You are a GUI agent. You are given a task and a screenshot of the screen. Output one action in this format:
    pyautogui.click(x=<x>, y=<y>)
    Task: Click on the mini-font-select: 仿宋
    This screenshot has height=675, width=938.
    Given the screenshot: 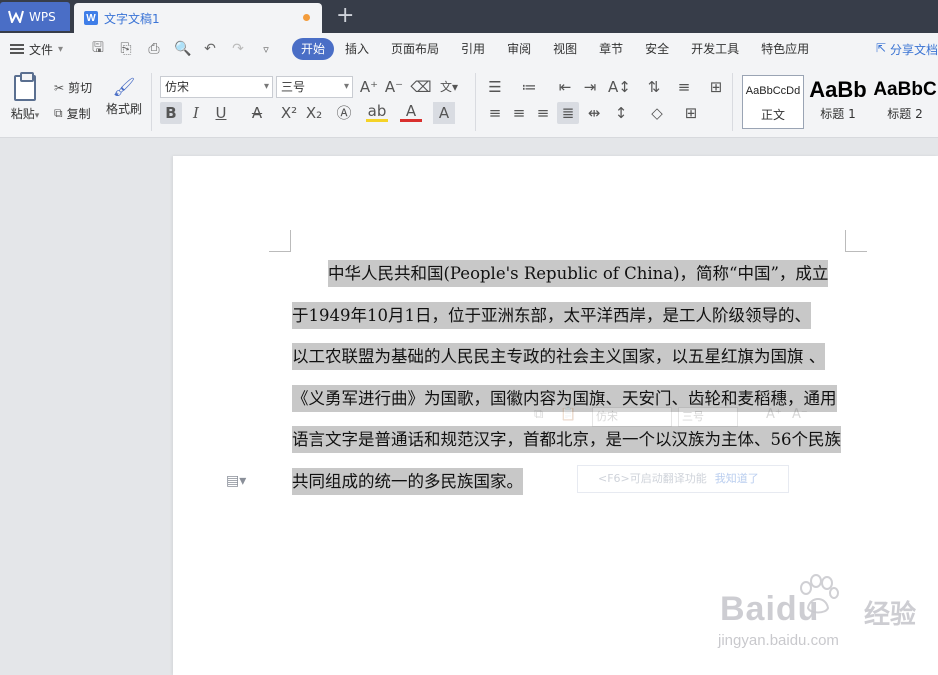 What is the action you would take?
    pyautogui.click(x=632, y=417)
    